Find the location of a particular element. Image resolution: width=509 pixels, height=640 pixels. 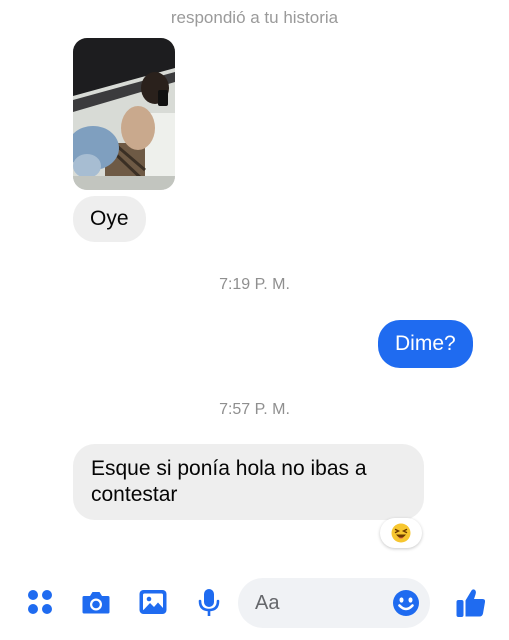

message-input: Aa is located at coordinates (334, 603).